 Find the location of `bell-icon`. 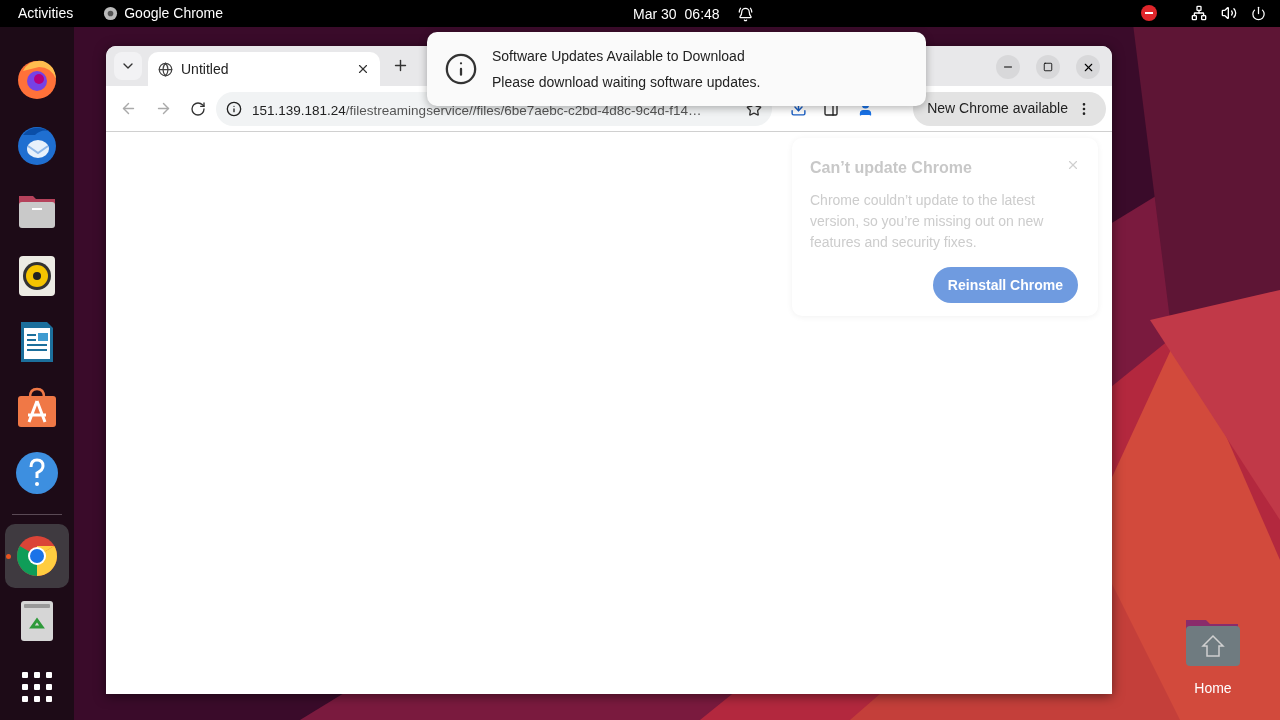

bell-icon is located at coordinates (745, 14).